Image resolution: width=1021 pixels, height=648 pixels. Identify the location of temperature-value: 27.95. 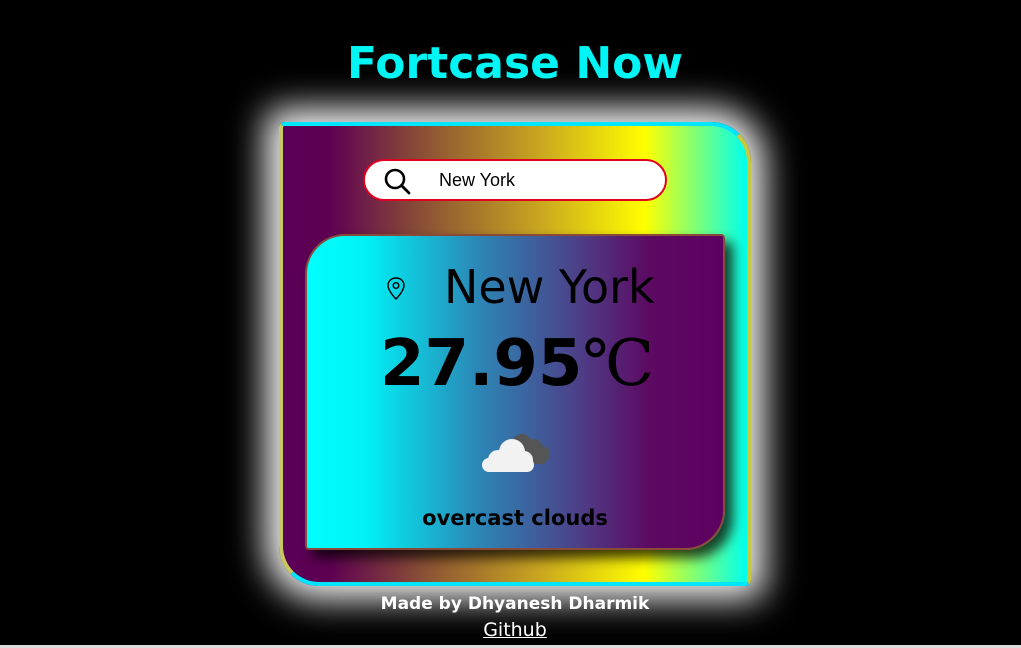
(481, 364).